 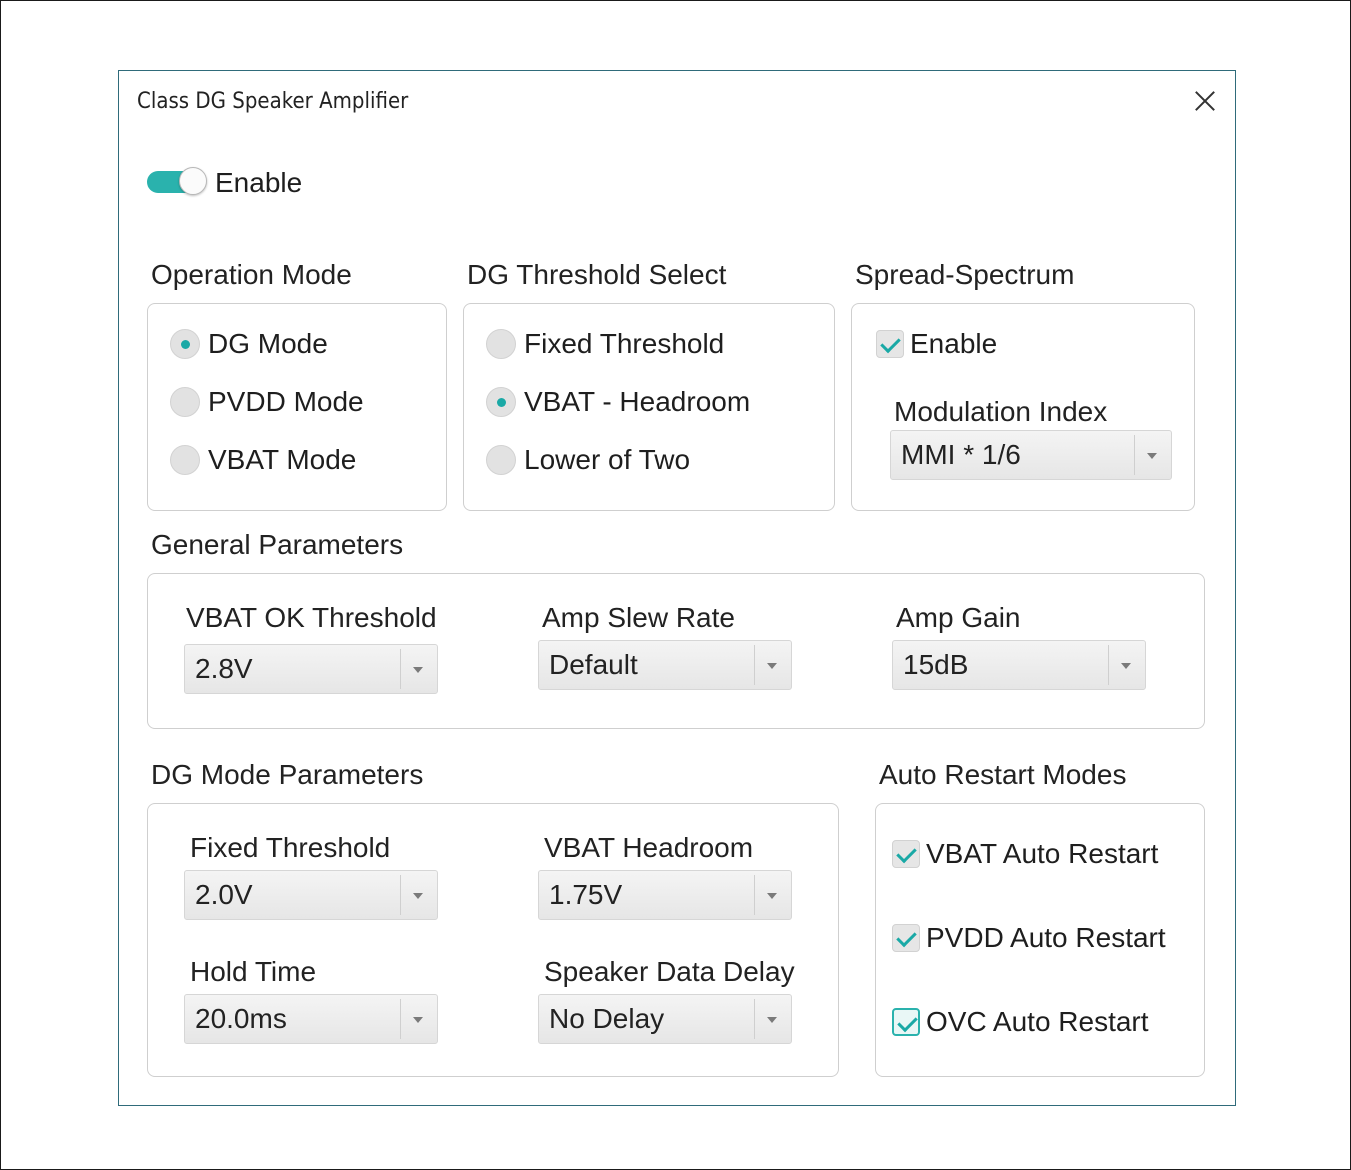 What do you see at coordinates (241, 1018) in the screenshot?
I see `dropdown-value: 20.0ms` at bounding box center [241, 1018].